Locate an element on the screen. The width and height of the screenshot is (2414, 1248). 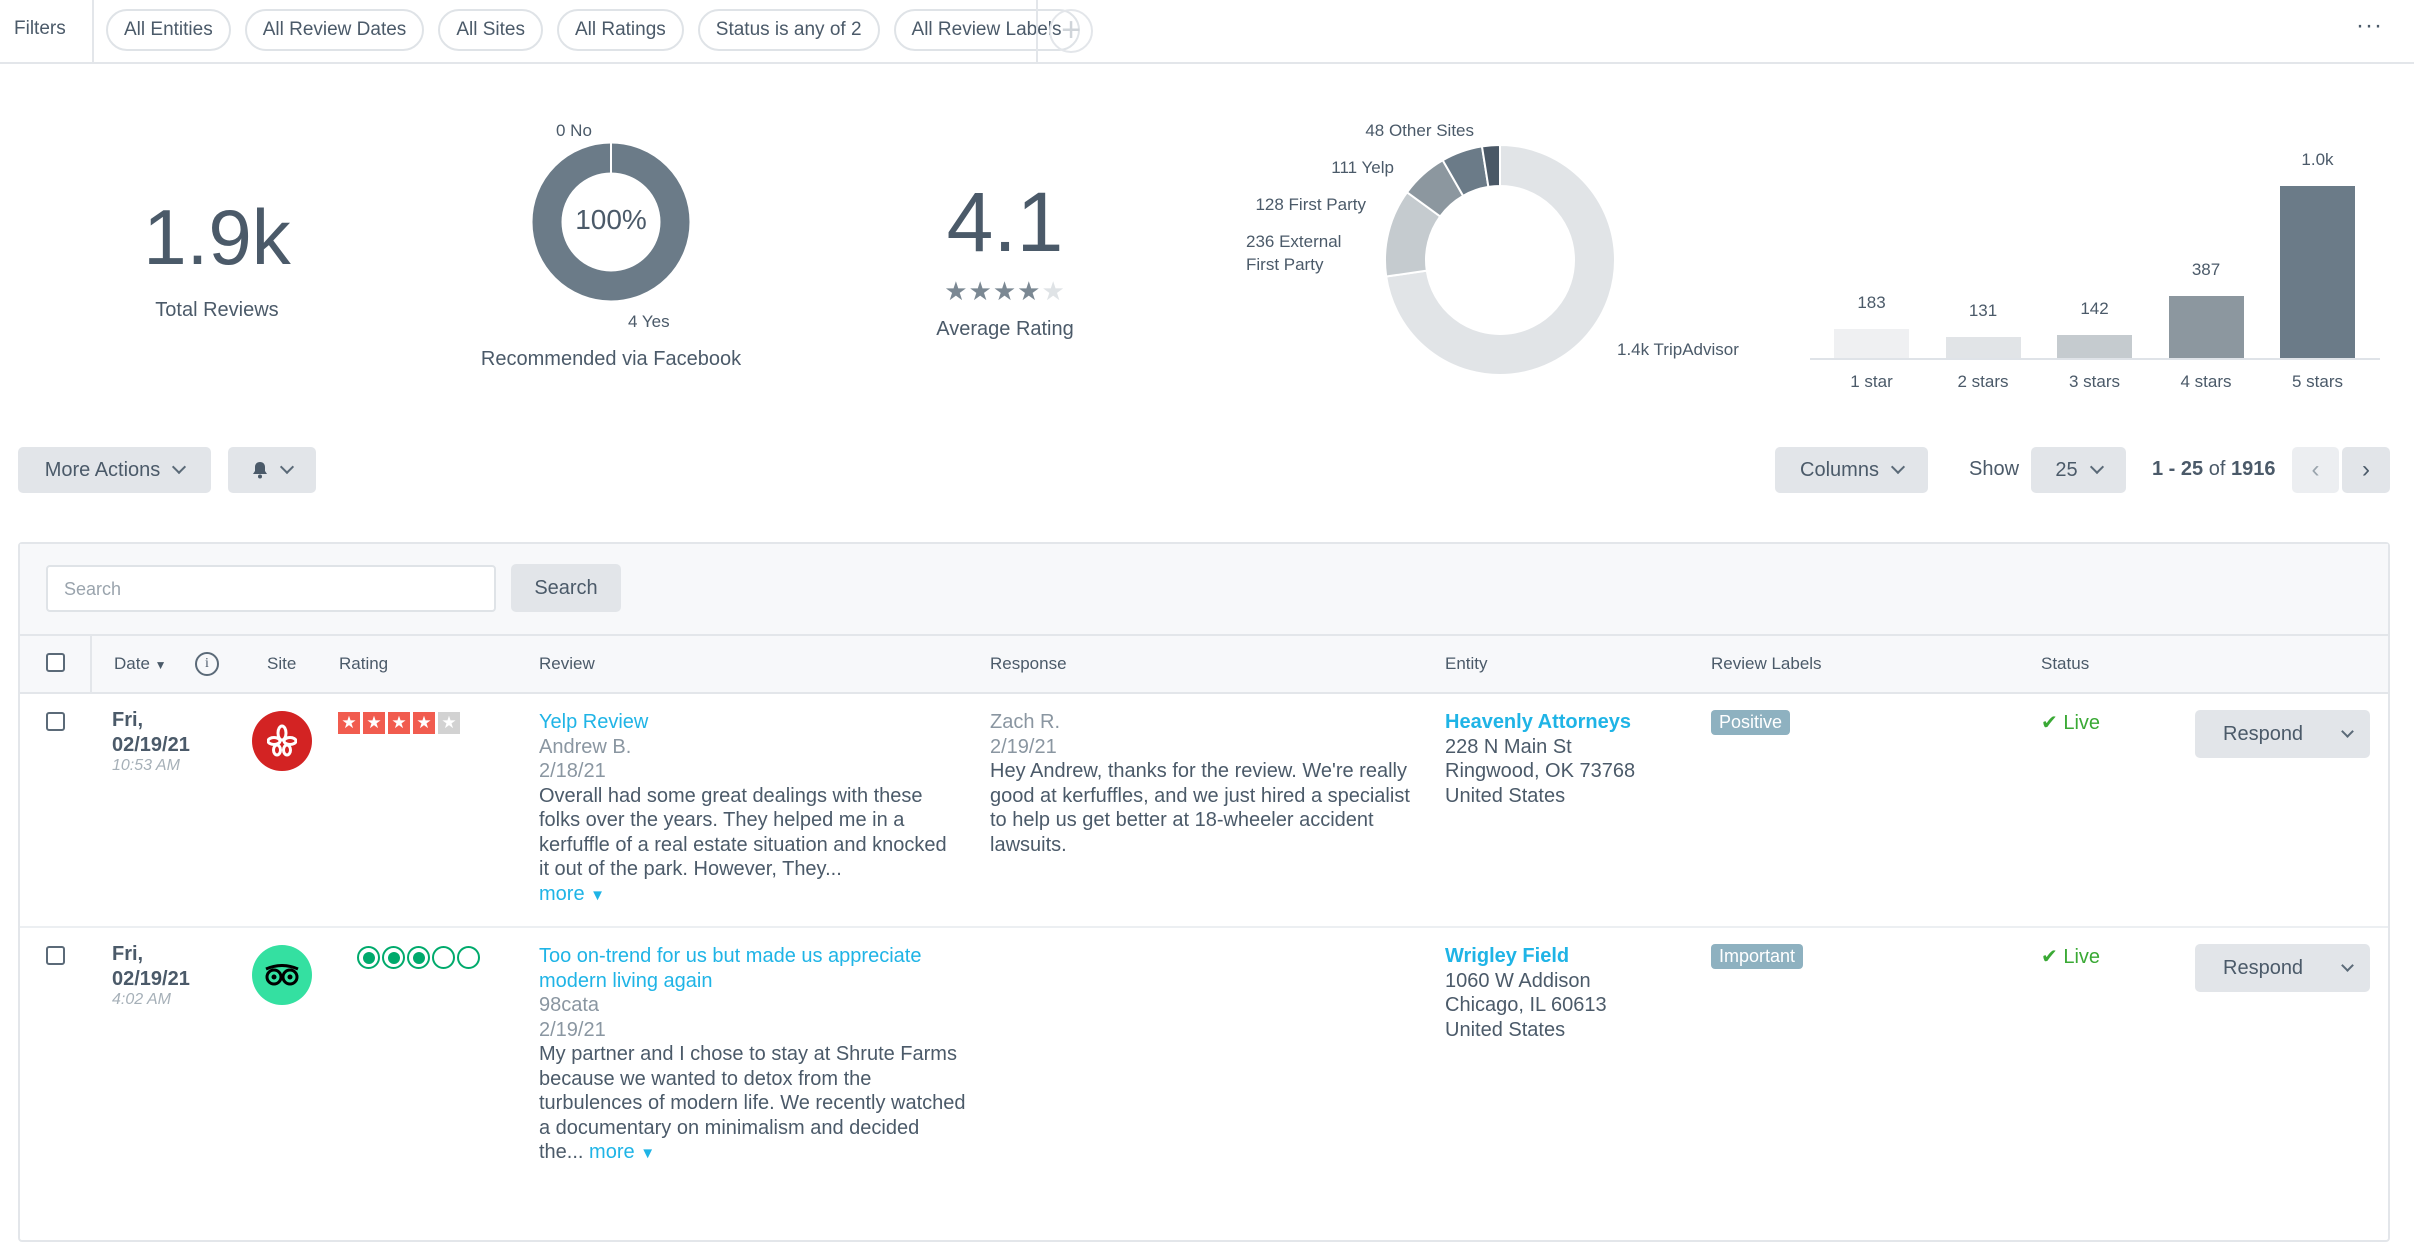
review-date-posted: 2/18/21 is located at coordinates (572, 771).